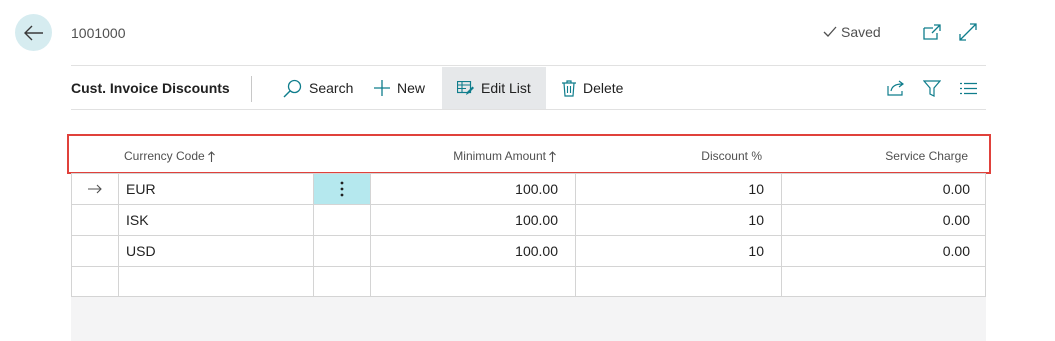  I want to click on column-label-currency-code: Currency Code, so click(164, 156).